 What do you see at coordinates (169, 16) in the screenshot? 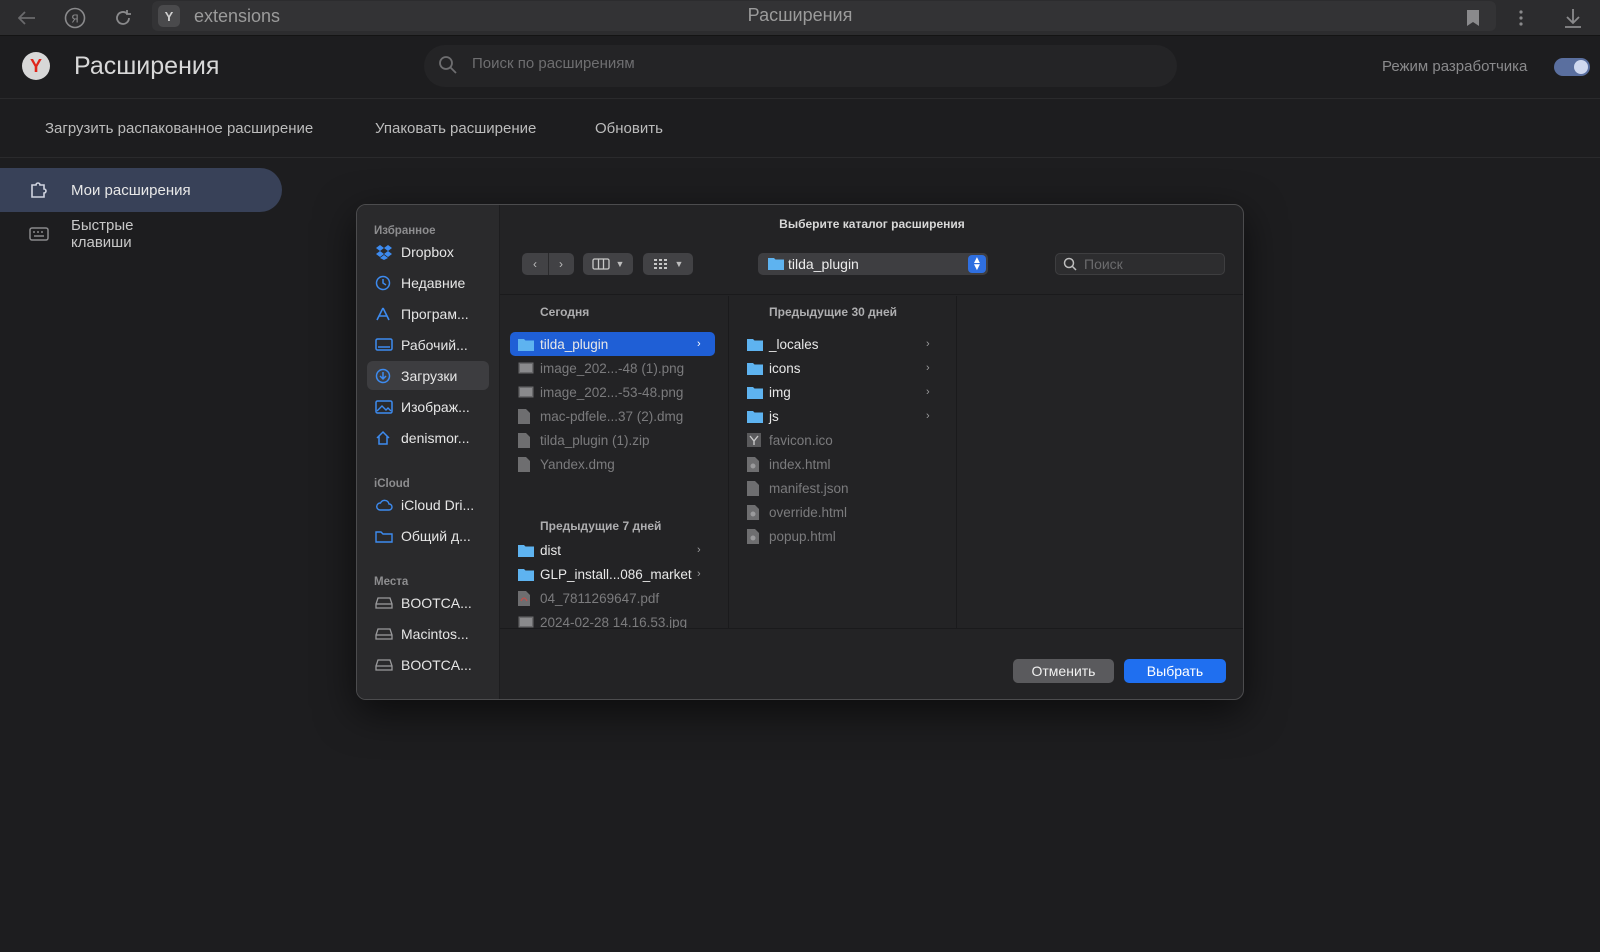
I see `extensions-favicon-icon: Y` at bounding box center [169, 16].